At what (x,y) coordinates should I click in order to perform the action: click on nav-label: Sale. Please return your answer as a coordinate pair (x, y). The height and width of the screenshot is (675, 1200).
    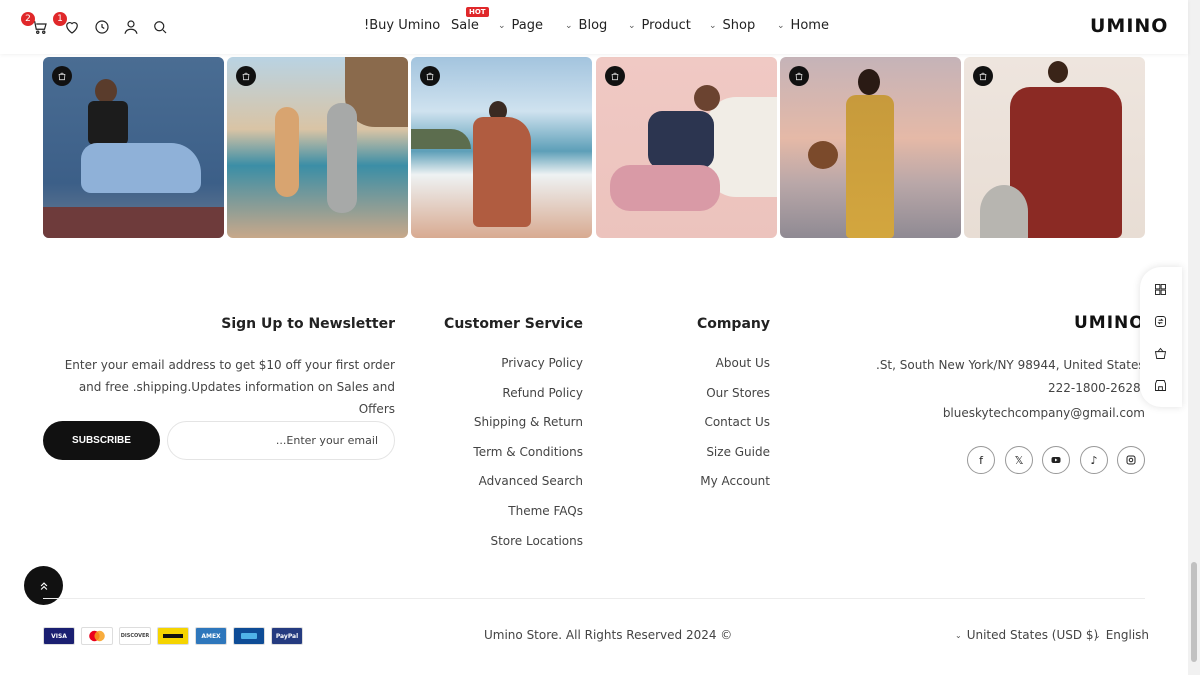
    Looking at the image, I should click on (465, 25).